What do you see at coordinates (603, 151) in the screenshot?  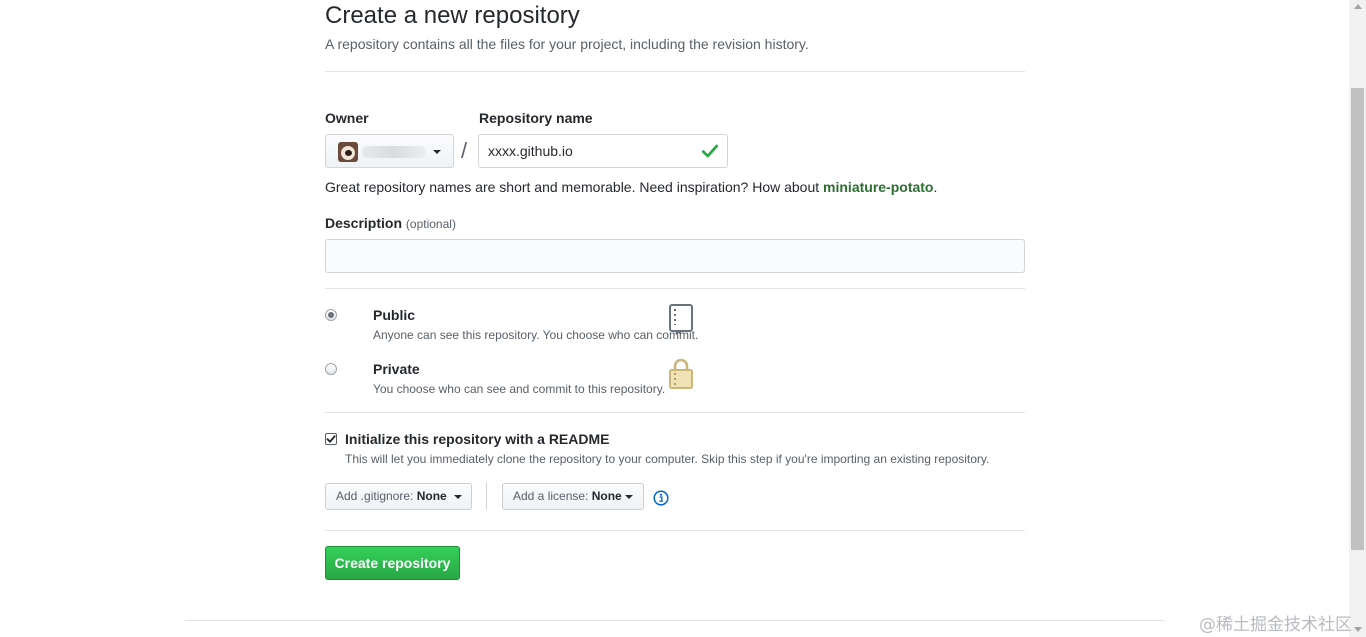 I see `repo-name-input` at bounding box center [603, 151].